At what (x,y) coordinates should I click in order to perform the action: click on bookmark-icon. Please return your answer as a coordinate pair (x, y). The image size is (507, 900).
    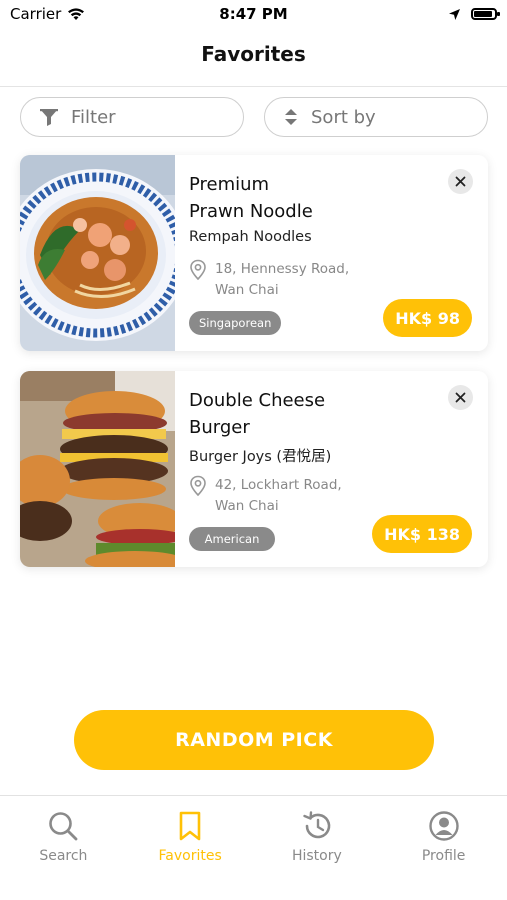
    Looking at the image, I should click on (190, 826).